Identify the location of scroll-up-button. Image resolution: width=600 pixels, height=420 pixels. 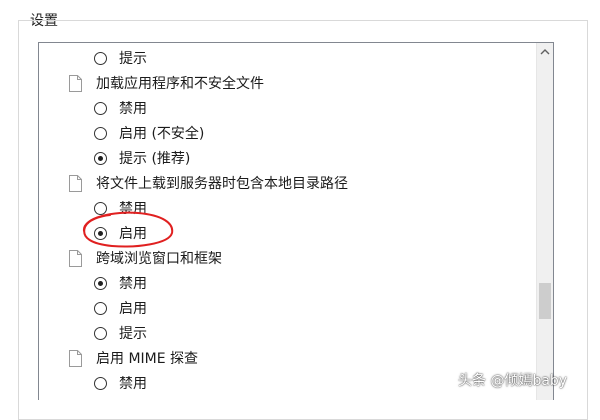
(544, 51).